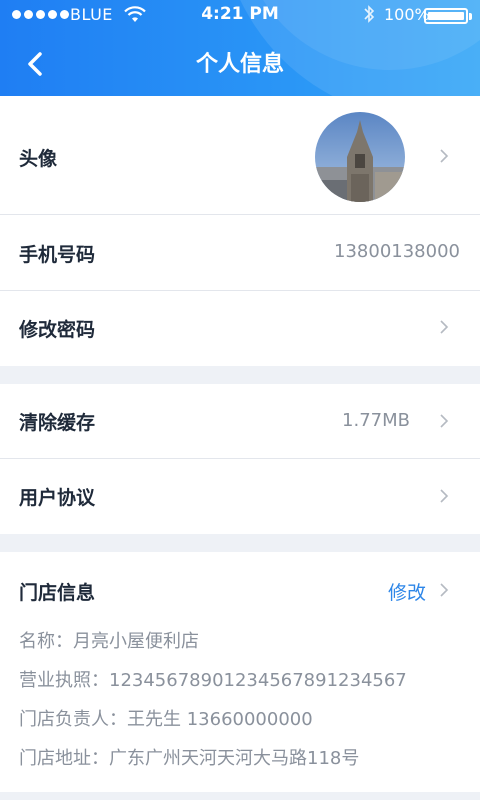 Image resolution: width=480 pixels, height=800 pixels. Describe the element at coordinates (407, 591) in the screenshot. I see `edit-store-button: 修改` at that location.